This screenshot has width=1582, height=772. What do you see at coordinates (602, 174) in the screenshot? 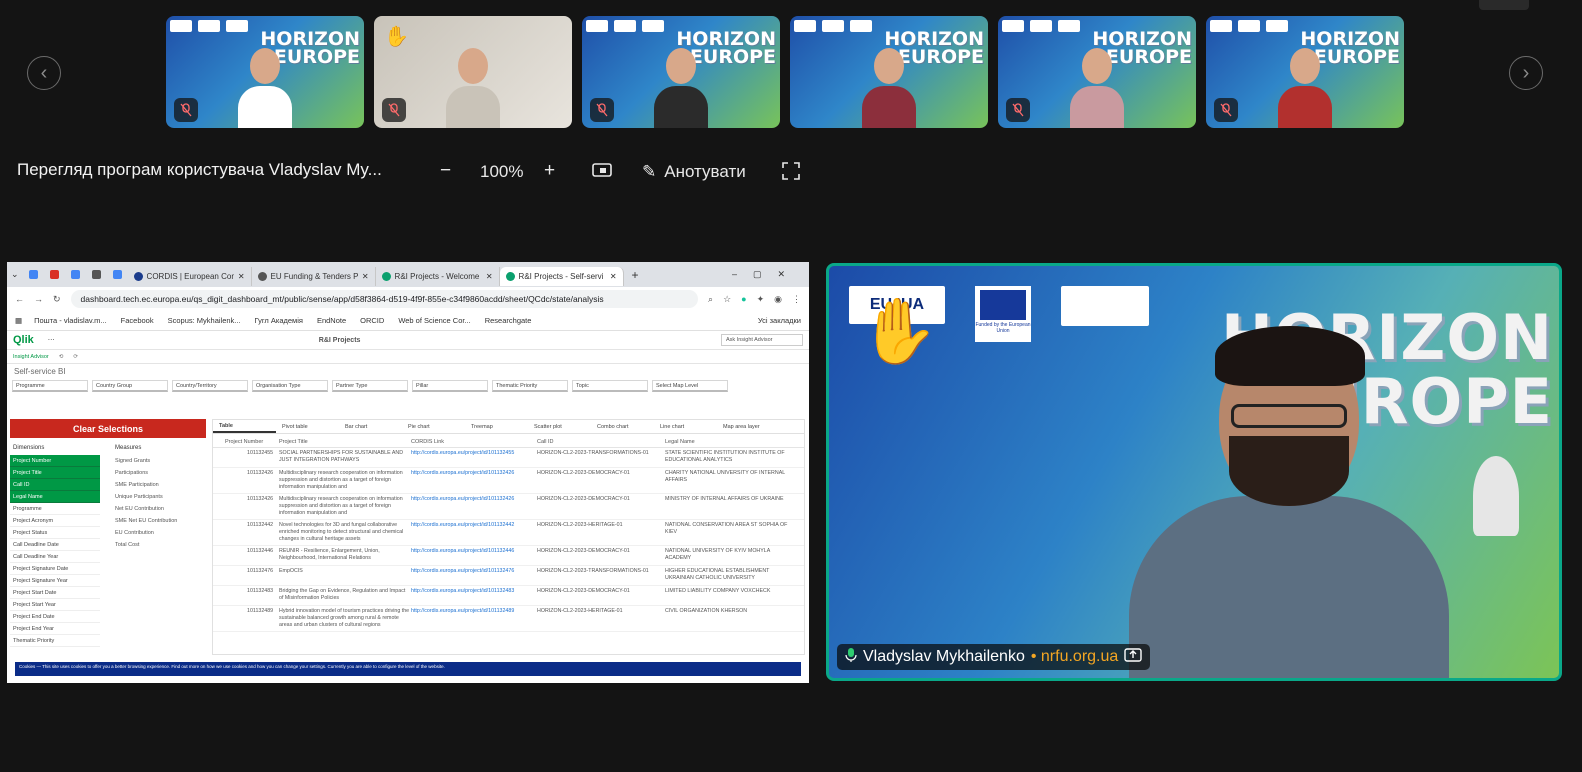
I see `pop-out-icon` at bounding box center [602, 174].